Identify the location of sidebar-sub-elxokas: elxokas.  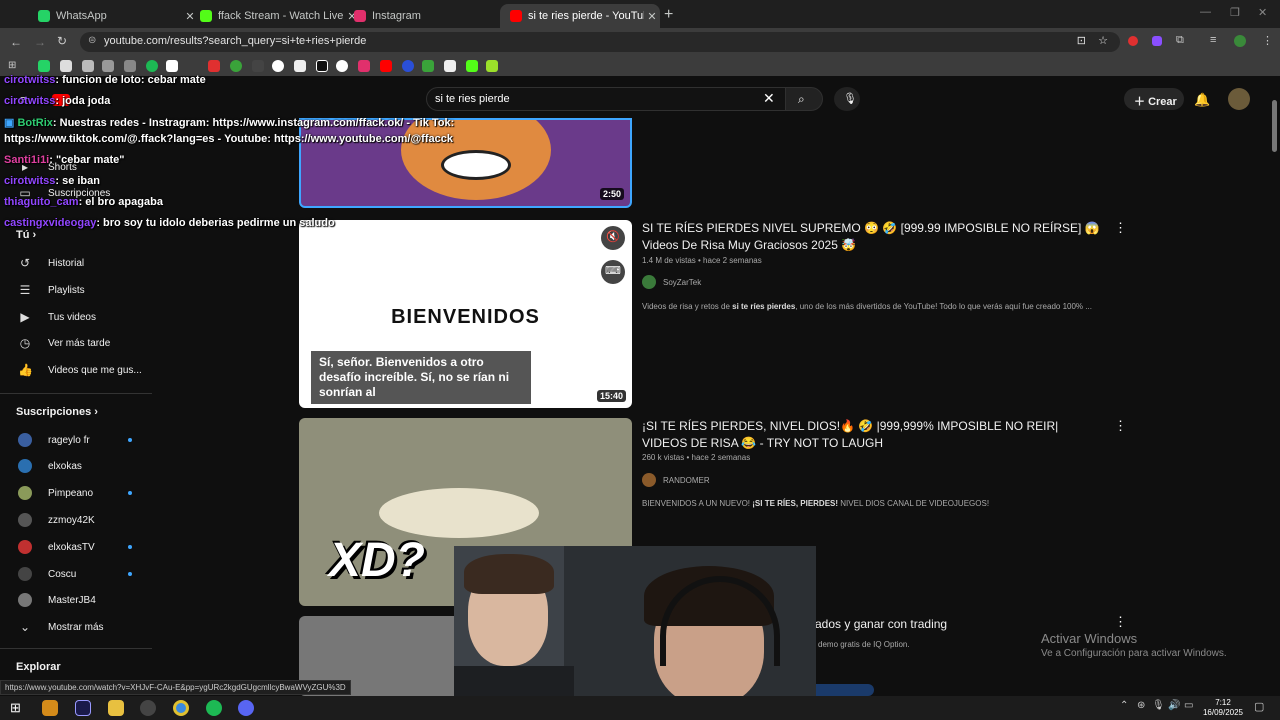
(50, 466).